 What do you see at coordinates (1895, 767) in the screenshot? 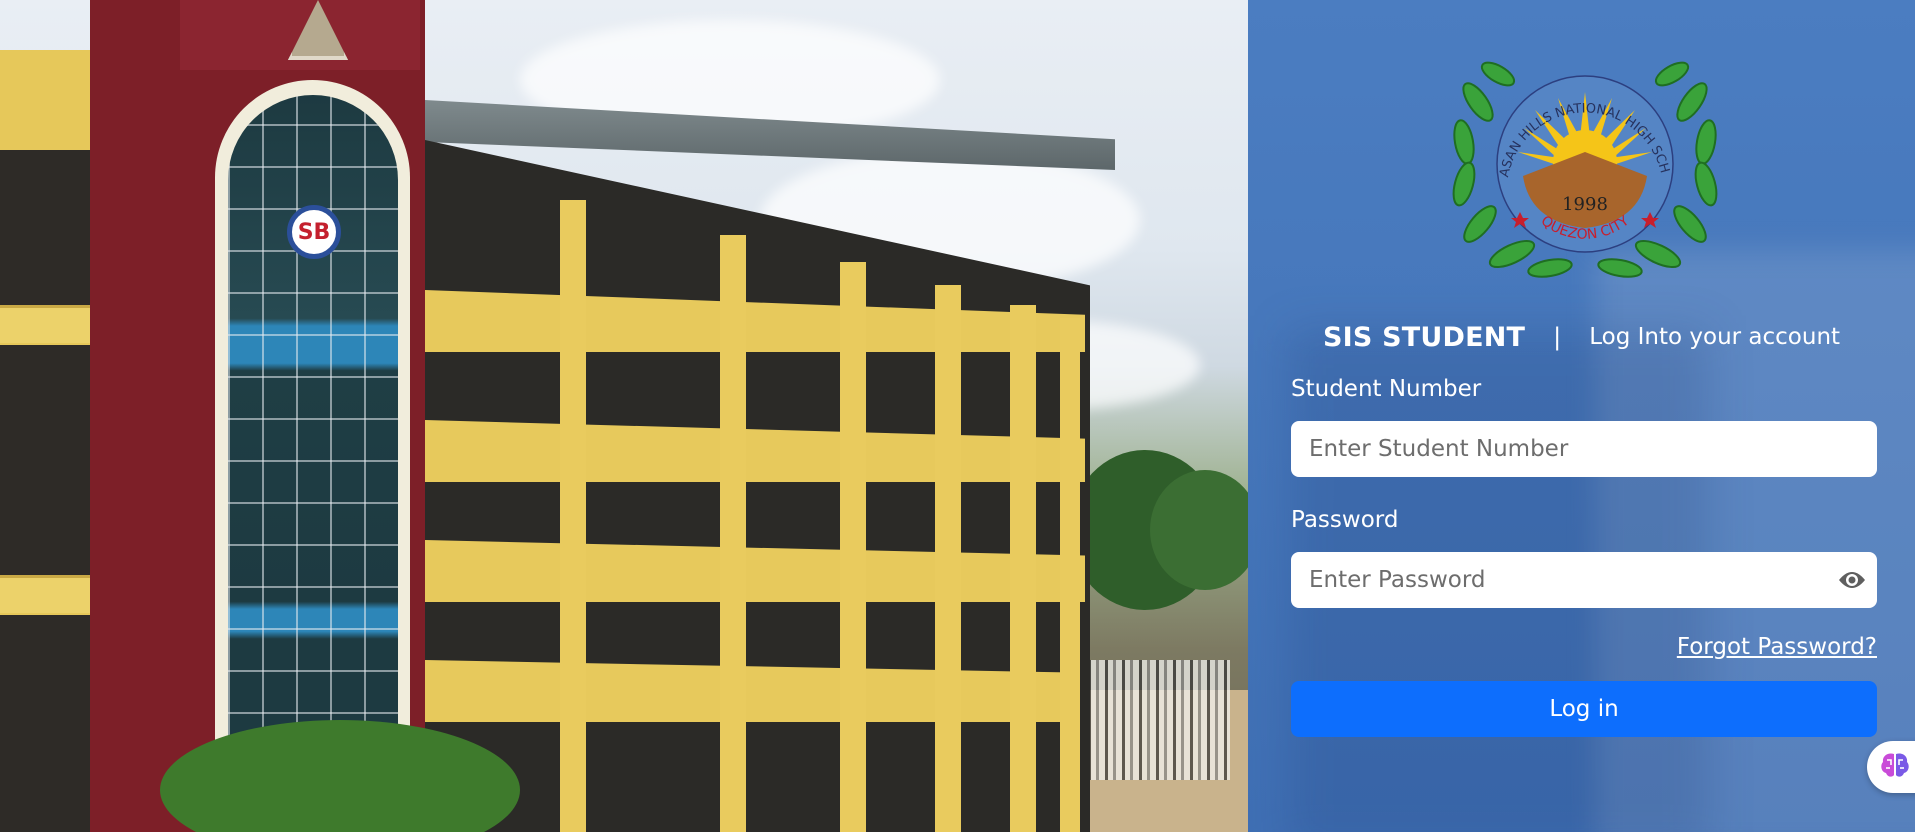
I see `brain-icon` at bounding box center [1895, 767].